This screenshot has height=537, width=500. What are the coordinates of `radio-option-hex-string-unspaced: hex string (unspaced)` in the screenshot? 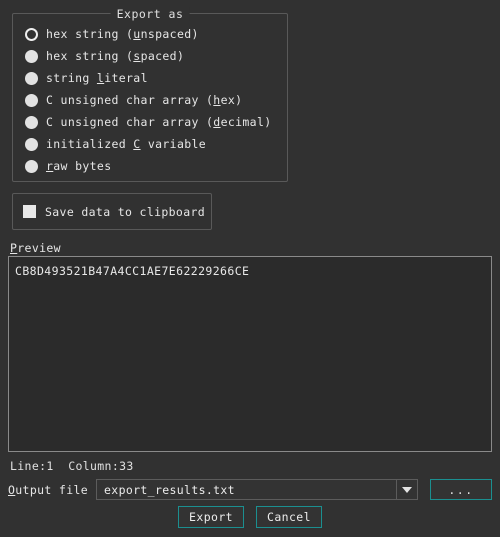 It's located at (153, 34).